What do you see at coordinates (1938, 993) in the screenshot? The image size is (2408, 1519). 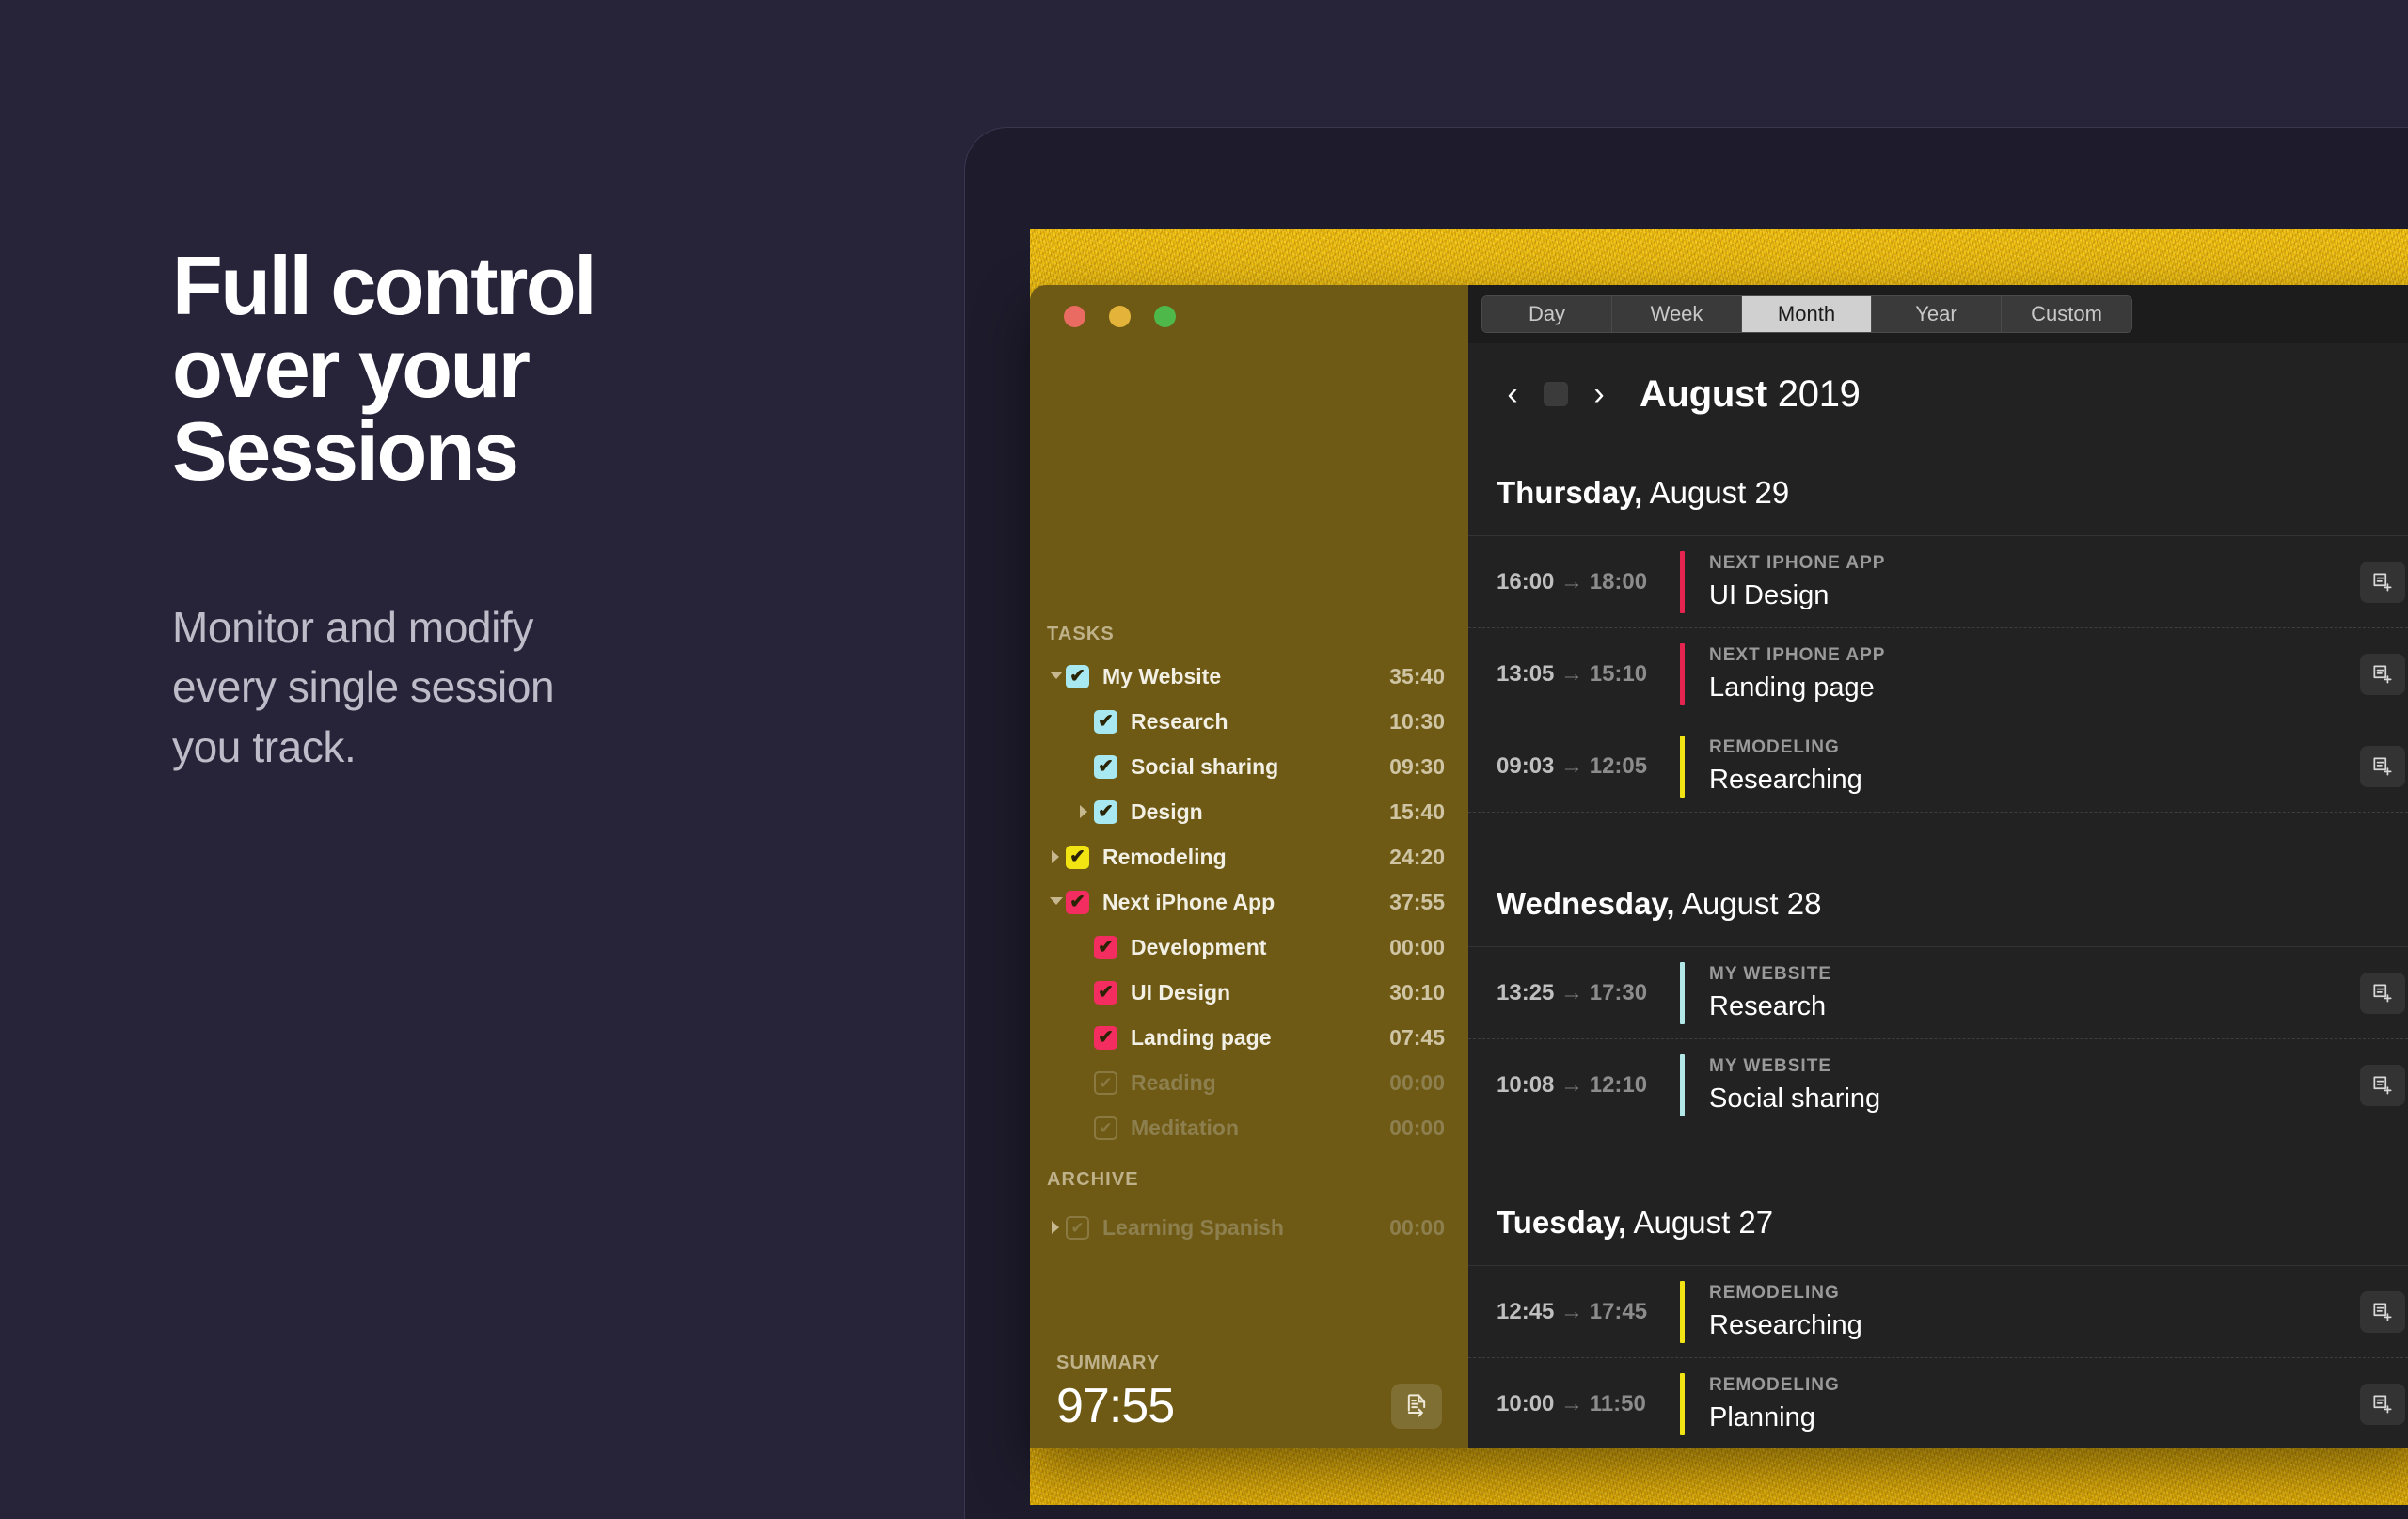 I see `session-row: 13:25 → 17:30 MY WEBSITE Research` at bounding box center [1938, 993].